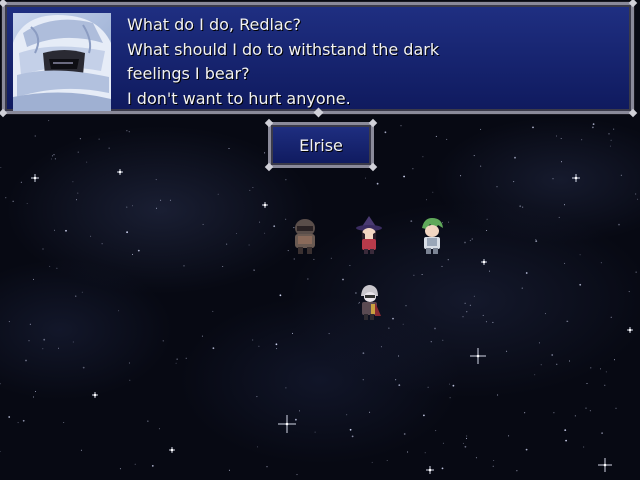 The width and height of the screenshot is (640, 480). What do you see at coordinates (305, 236) in the screenshot?
I see `armored-knight-sprite` at bounding box center [305, 236].